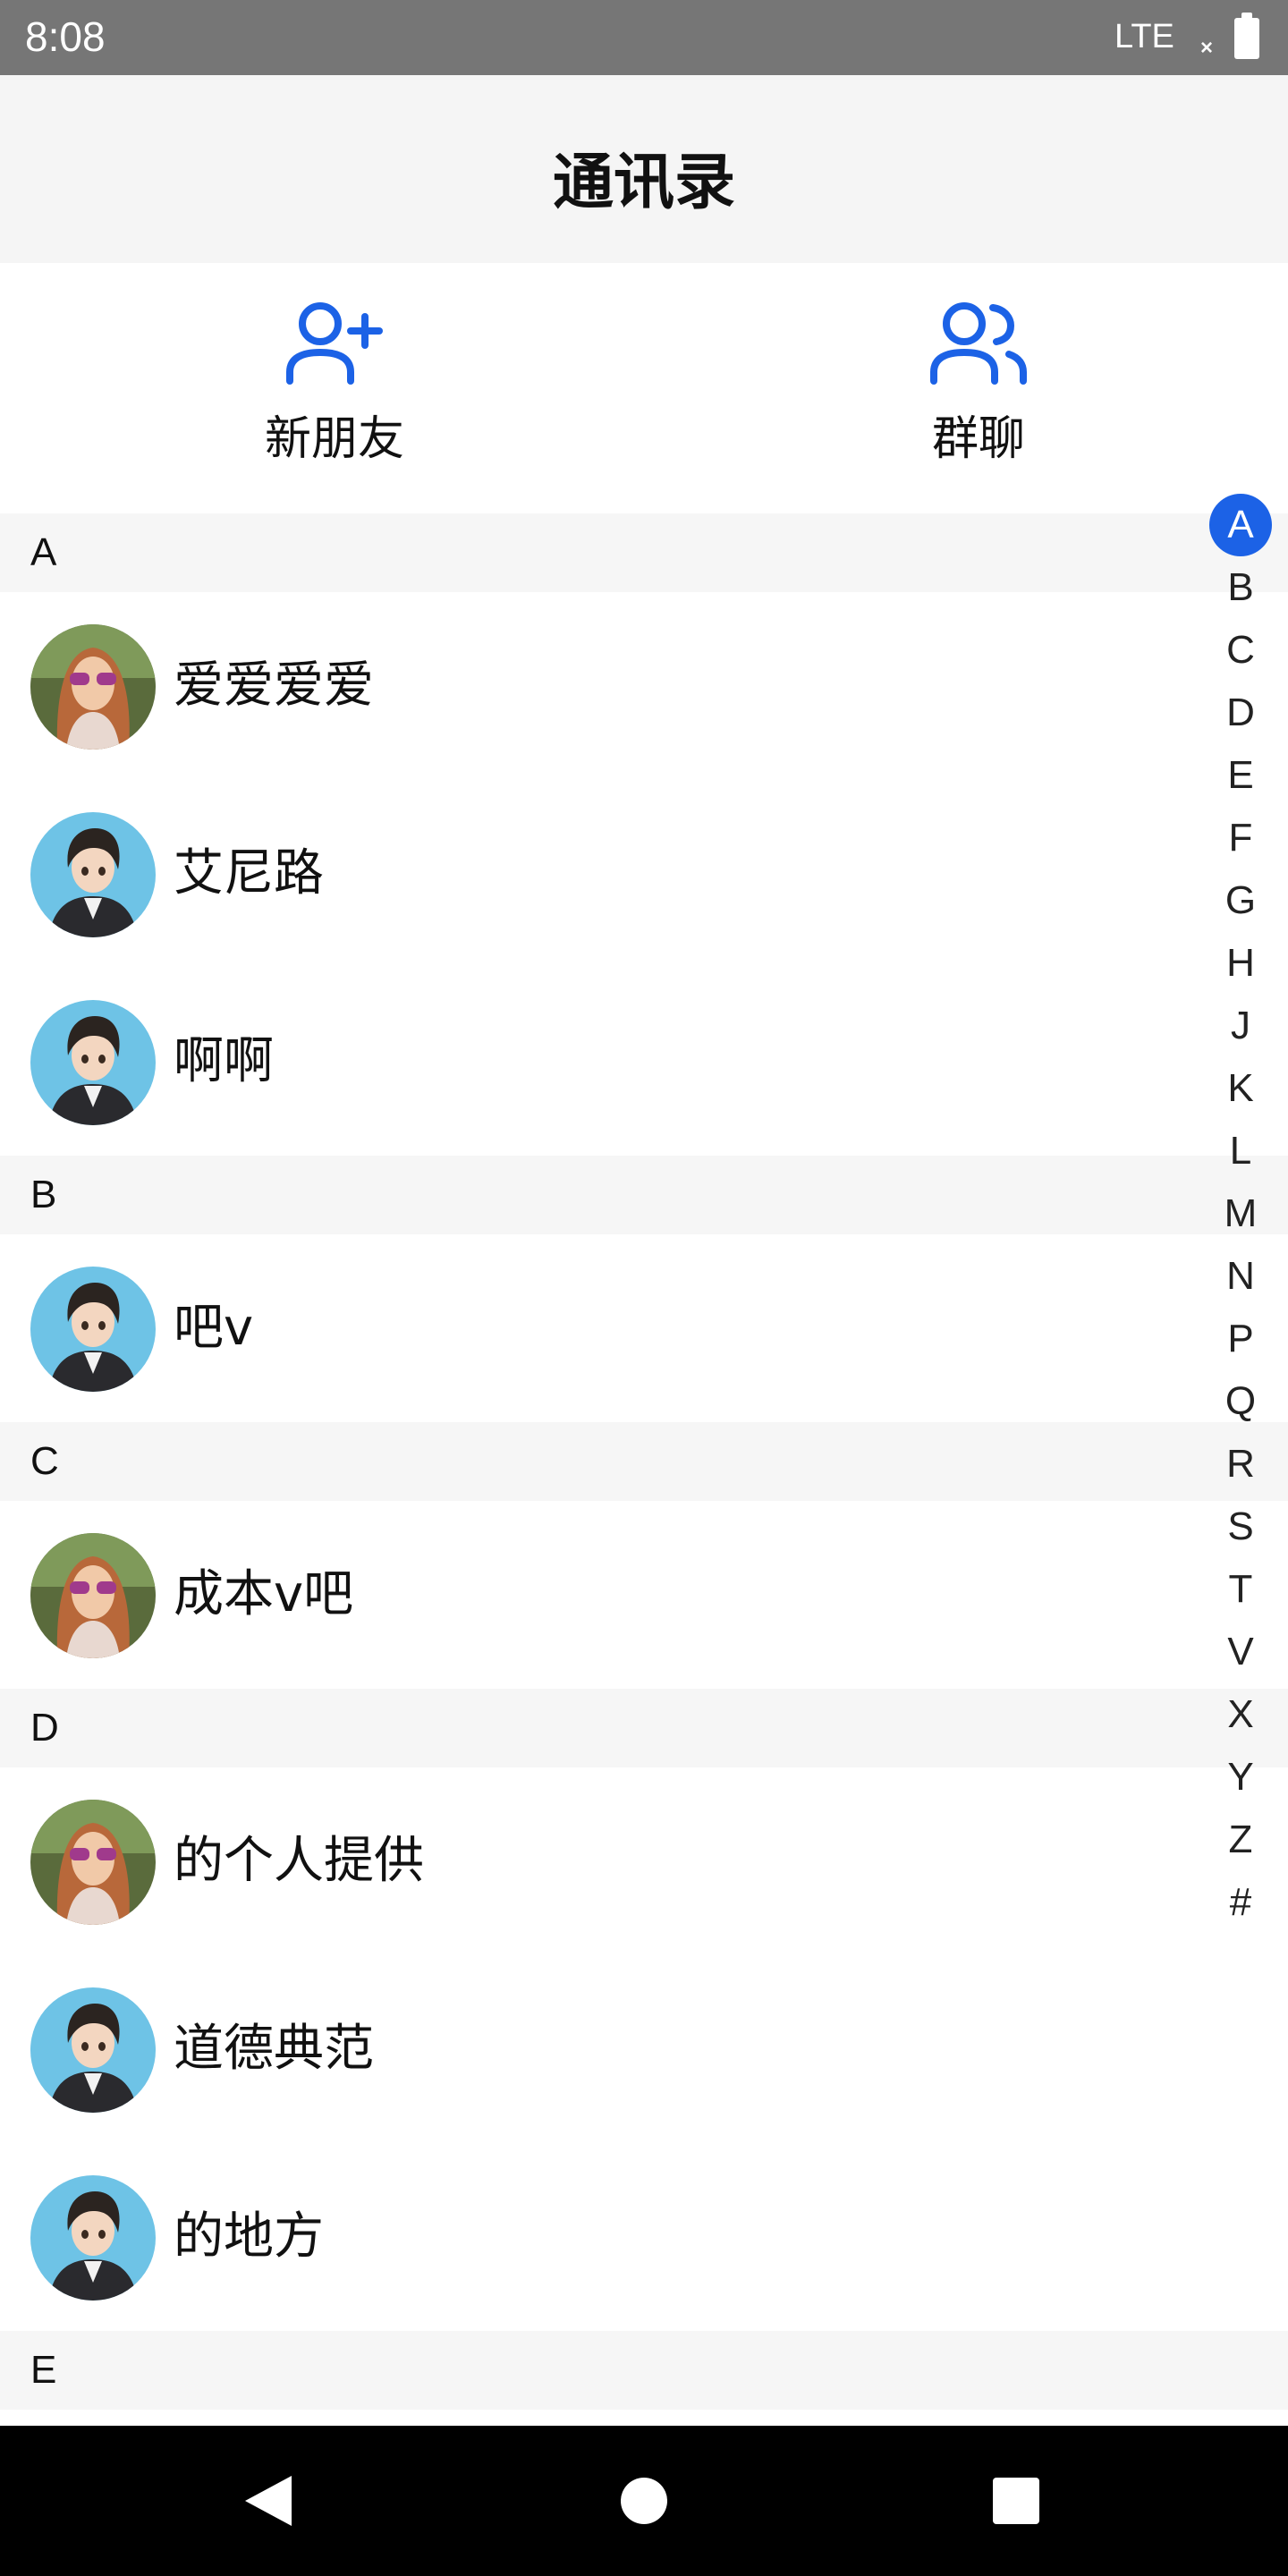  Describe the element at coordinates (644, 2049) in the screenshot. I see `contact-row: 道德典范` at that location.